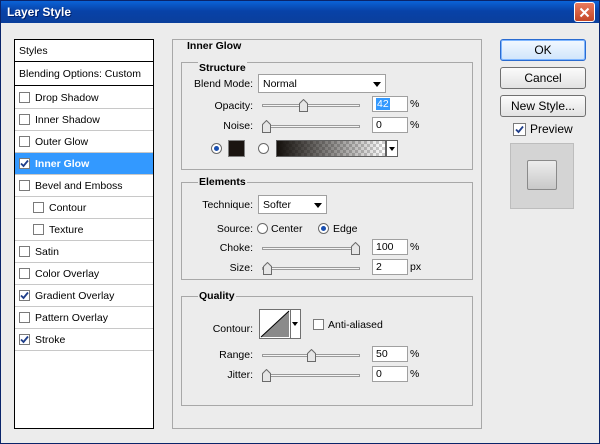 This screenshot has width=600, height=444. What do you see at coordinates (84, 340) in the screenshot?
I see `style-item-stroke: Stroke` at bounding box center [84, 340].